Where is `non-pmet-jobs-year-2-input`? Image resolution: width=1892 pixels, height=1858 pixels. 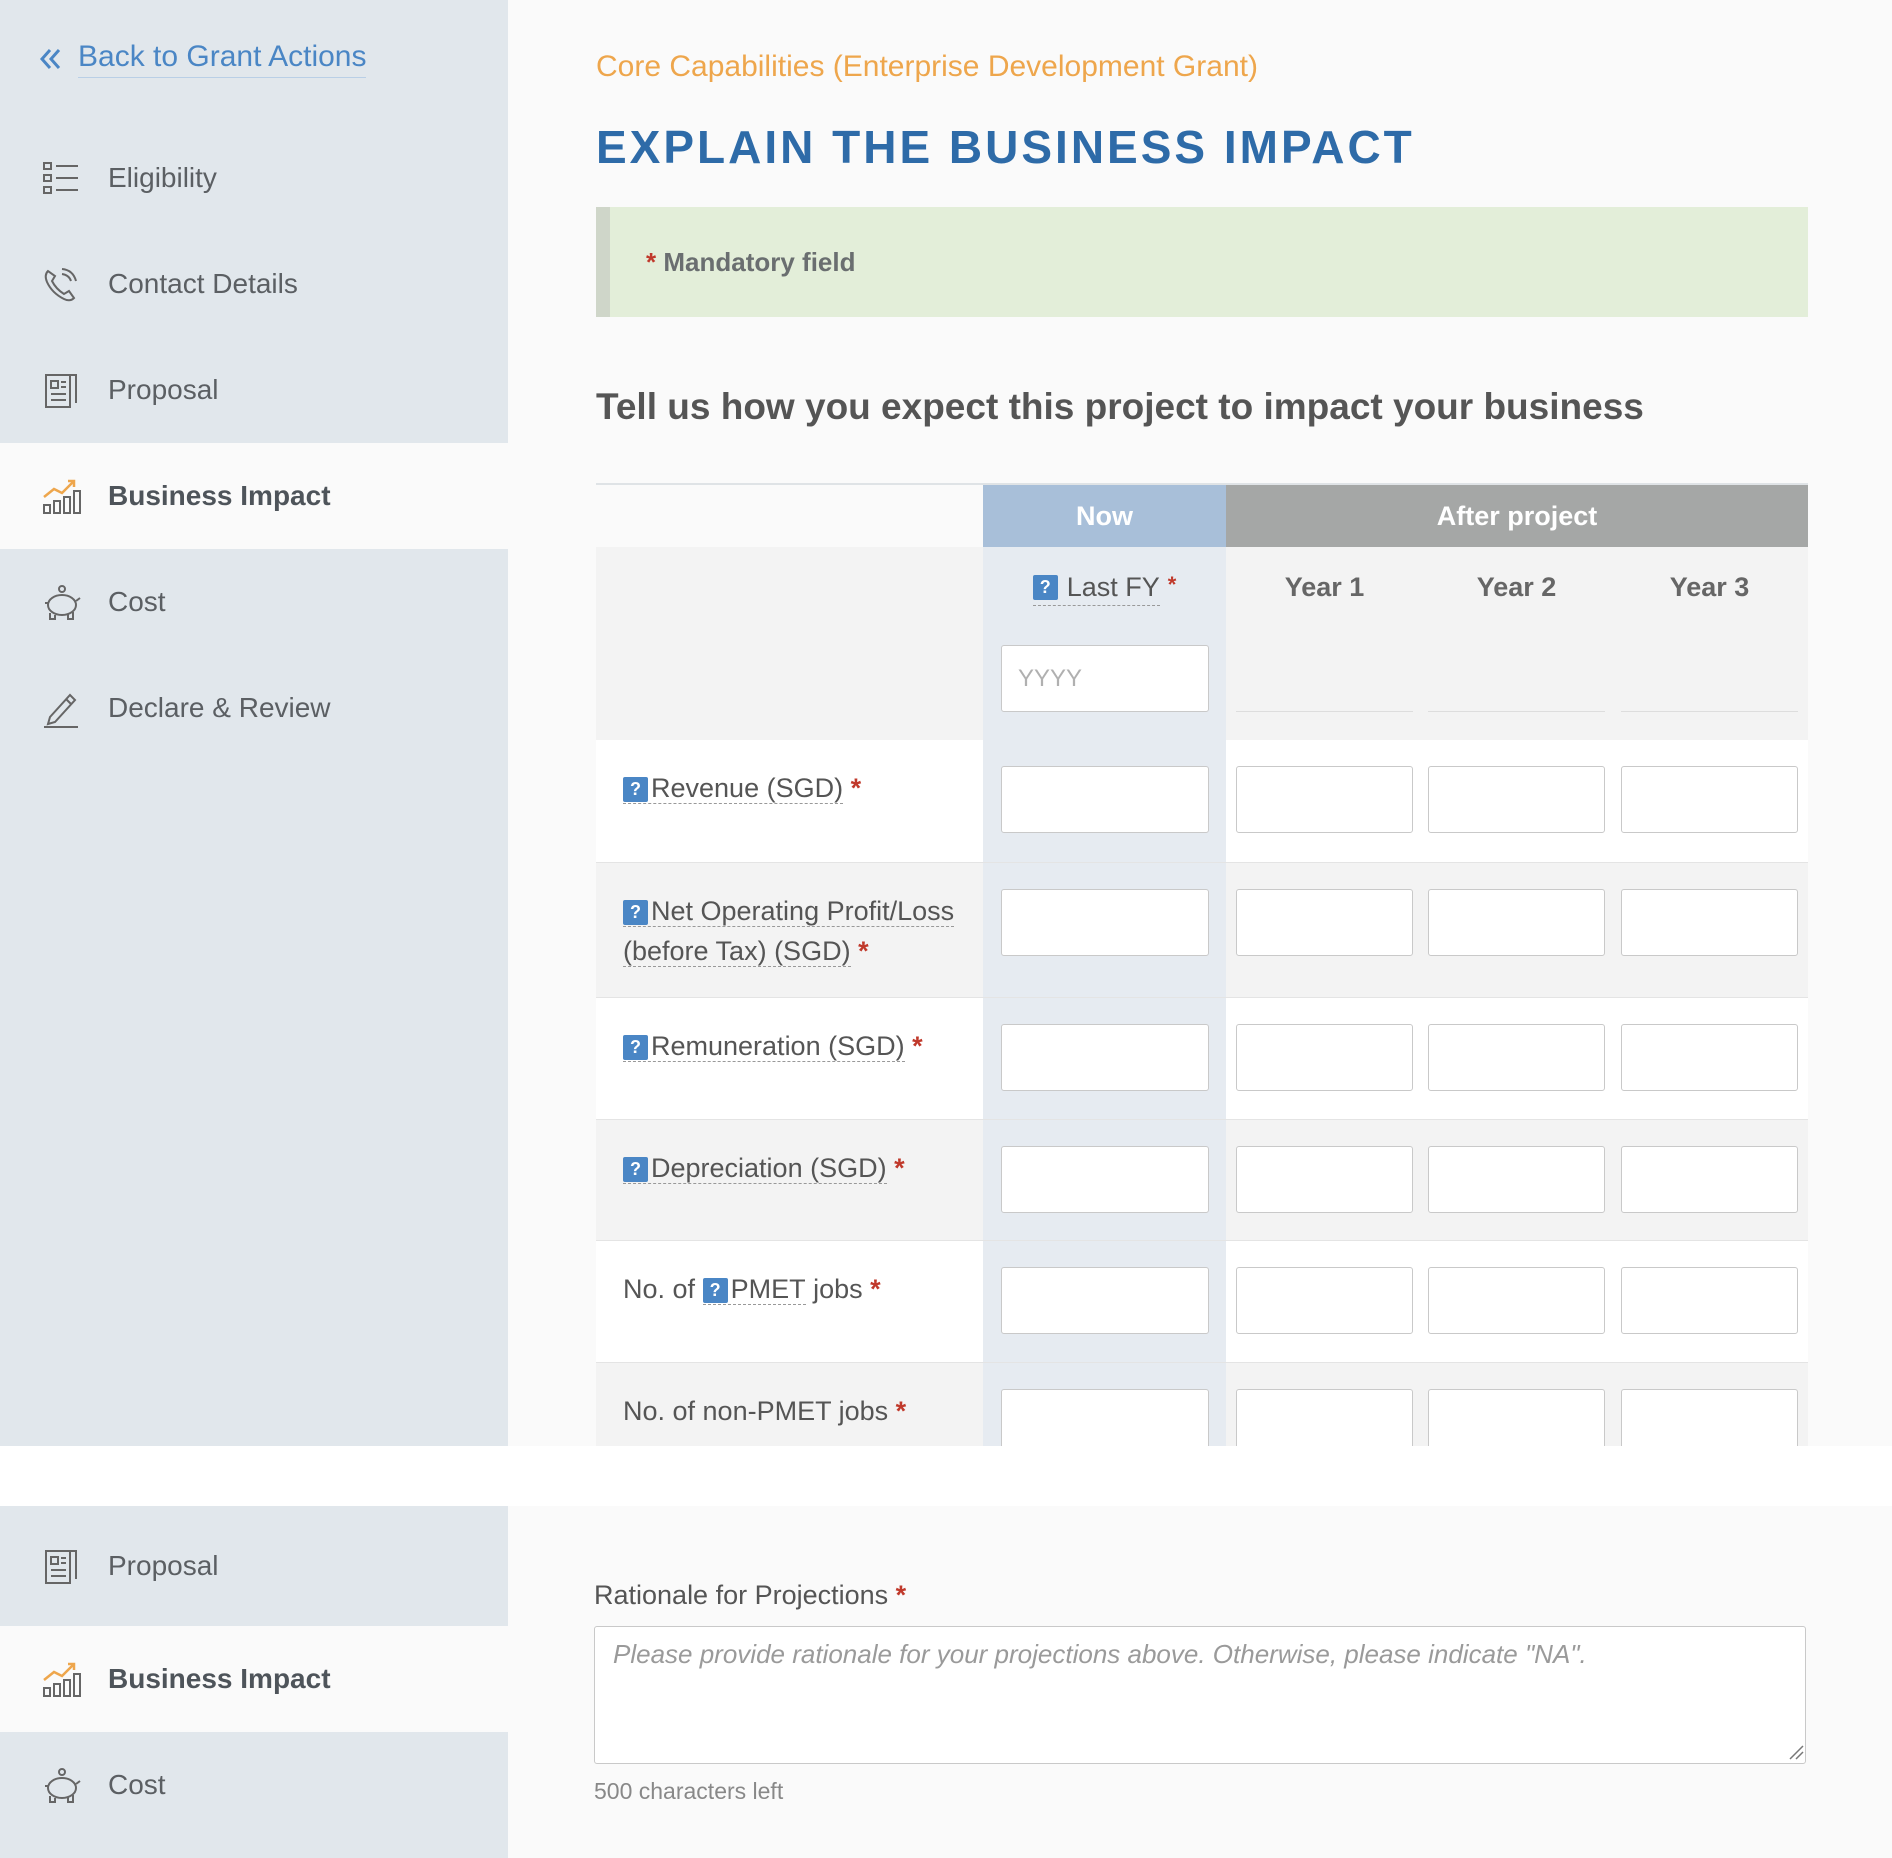 non-pmet-jobs-year-2-input is located at coordinates (1516, 1417).